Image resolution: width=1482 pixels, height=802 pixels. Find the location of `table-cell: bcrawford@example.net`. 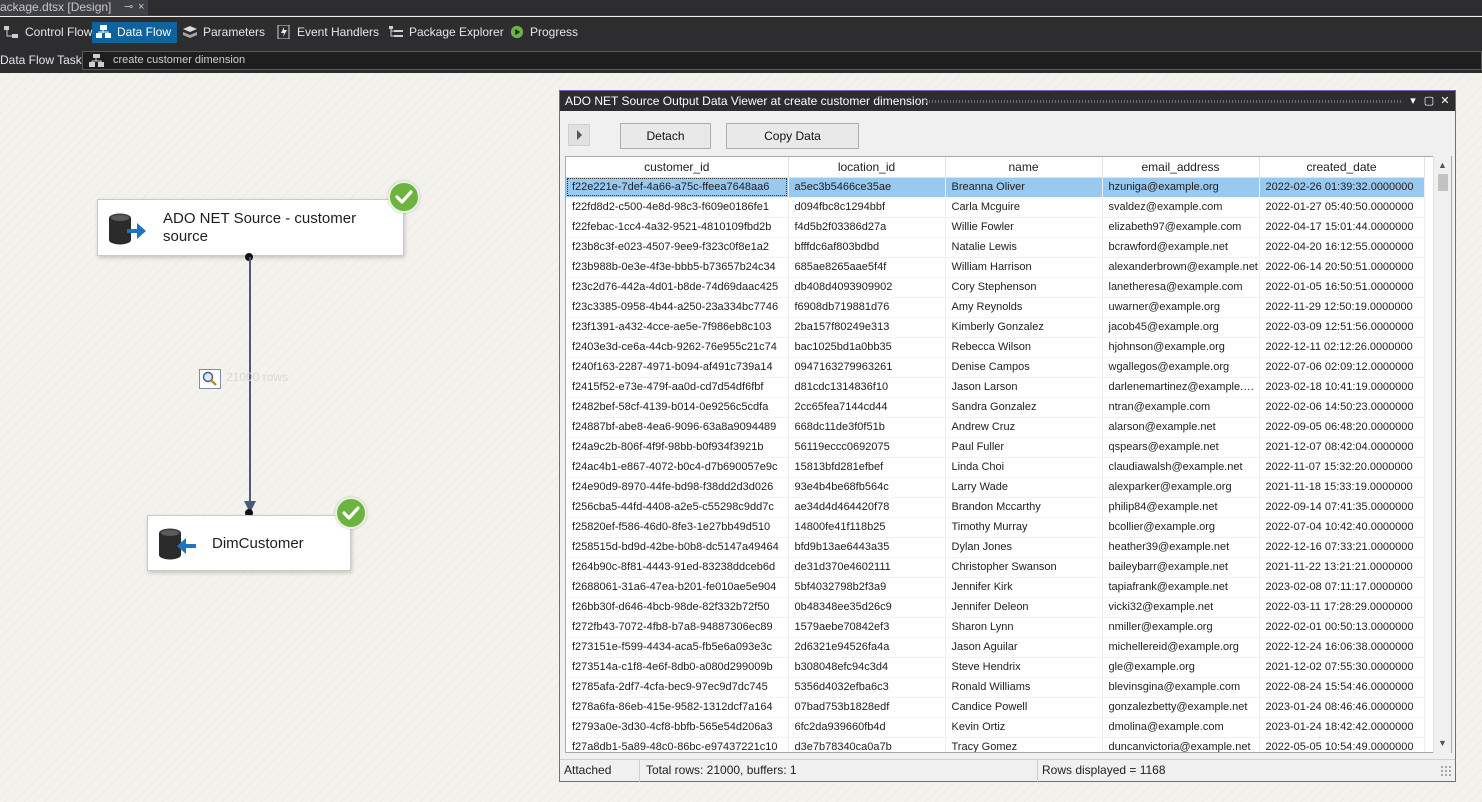

table-cell: bcrawford@example.net is located at coordinates (1181, 247).